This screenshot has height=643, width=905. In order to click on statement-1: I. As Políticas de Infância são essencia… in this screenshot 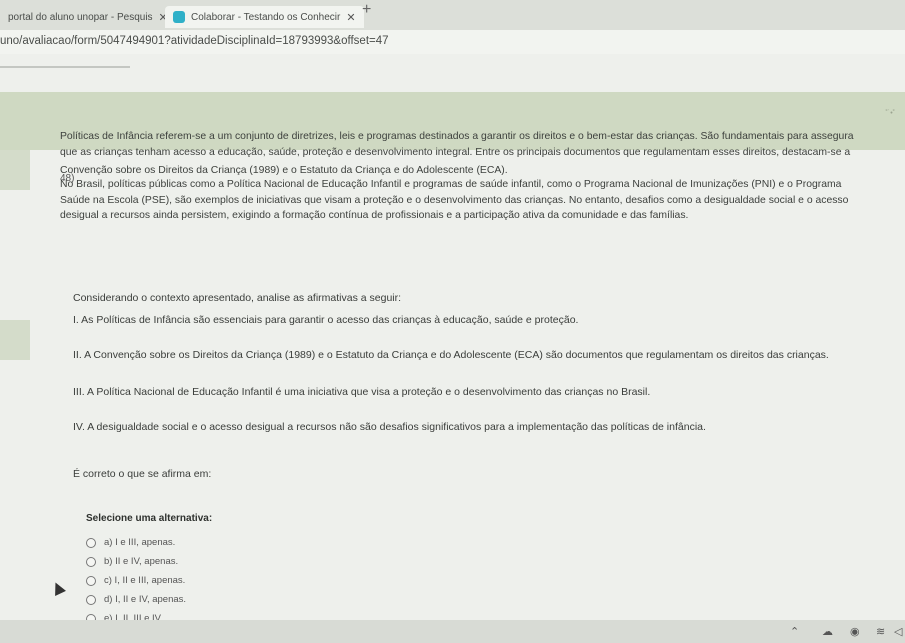, I will do `click(326, 320)`.